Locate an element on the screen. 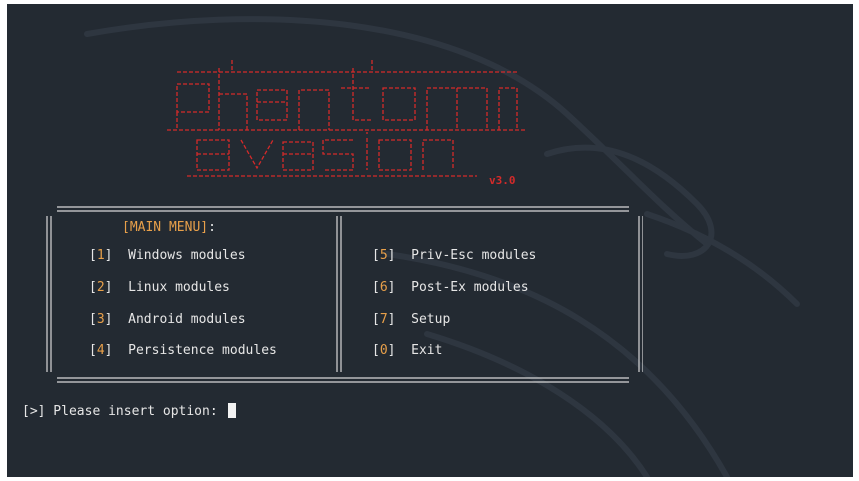  option-label: Priv-Esc modules is located at coordinates (474, 255).